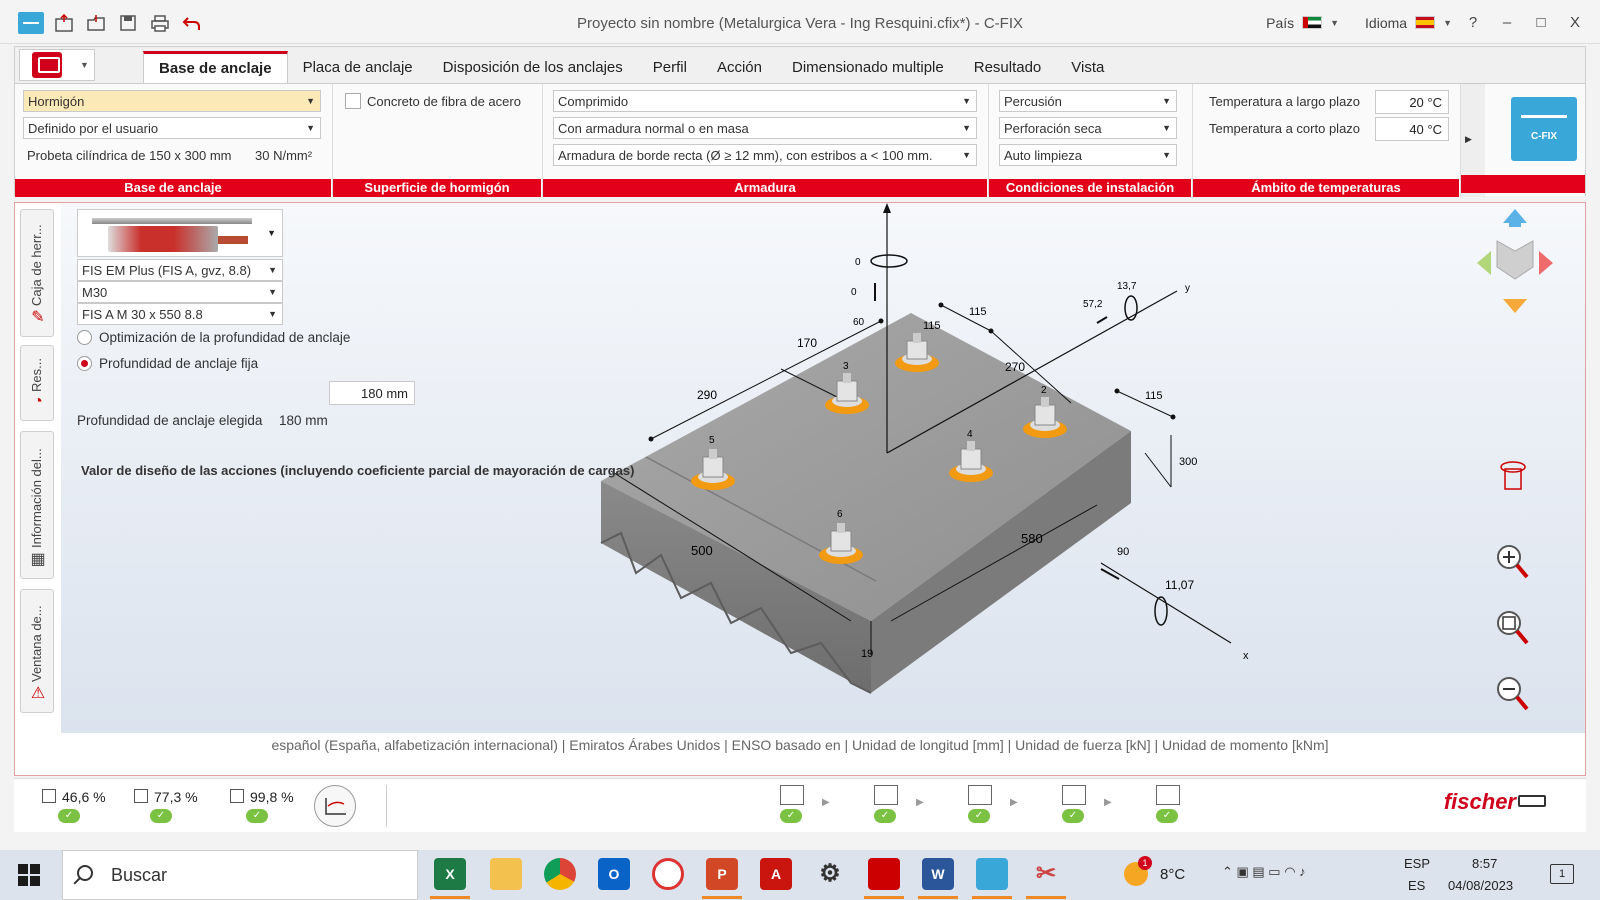  I want to click on step-anchors: ✓ ▶, so click(907, 806).